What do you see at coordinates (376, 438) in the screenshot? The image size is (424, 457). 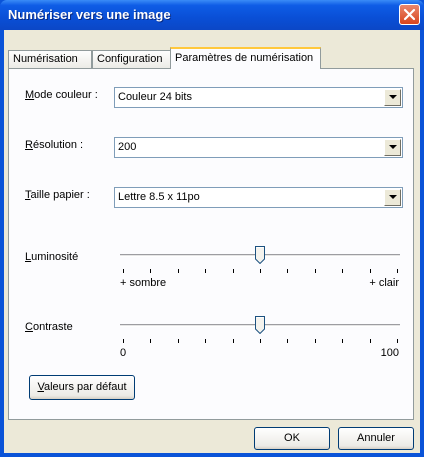 I see `cancel-button: Annuler` at bounding box center [376, 438].